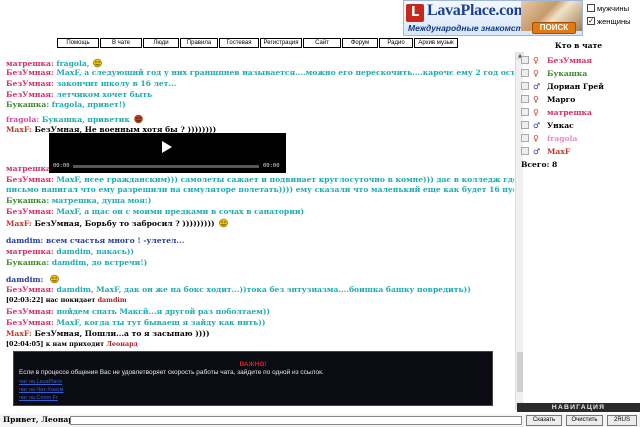 This screenshot has width=640, height=427. I want to click on user-list-item: ♂ Дориан Грей, so click(562, 86).